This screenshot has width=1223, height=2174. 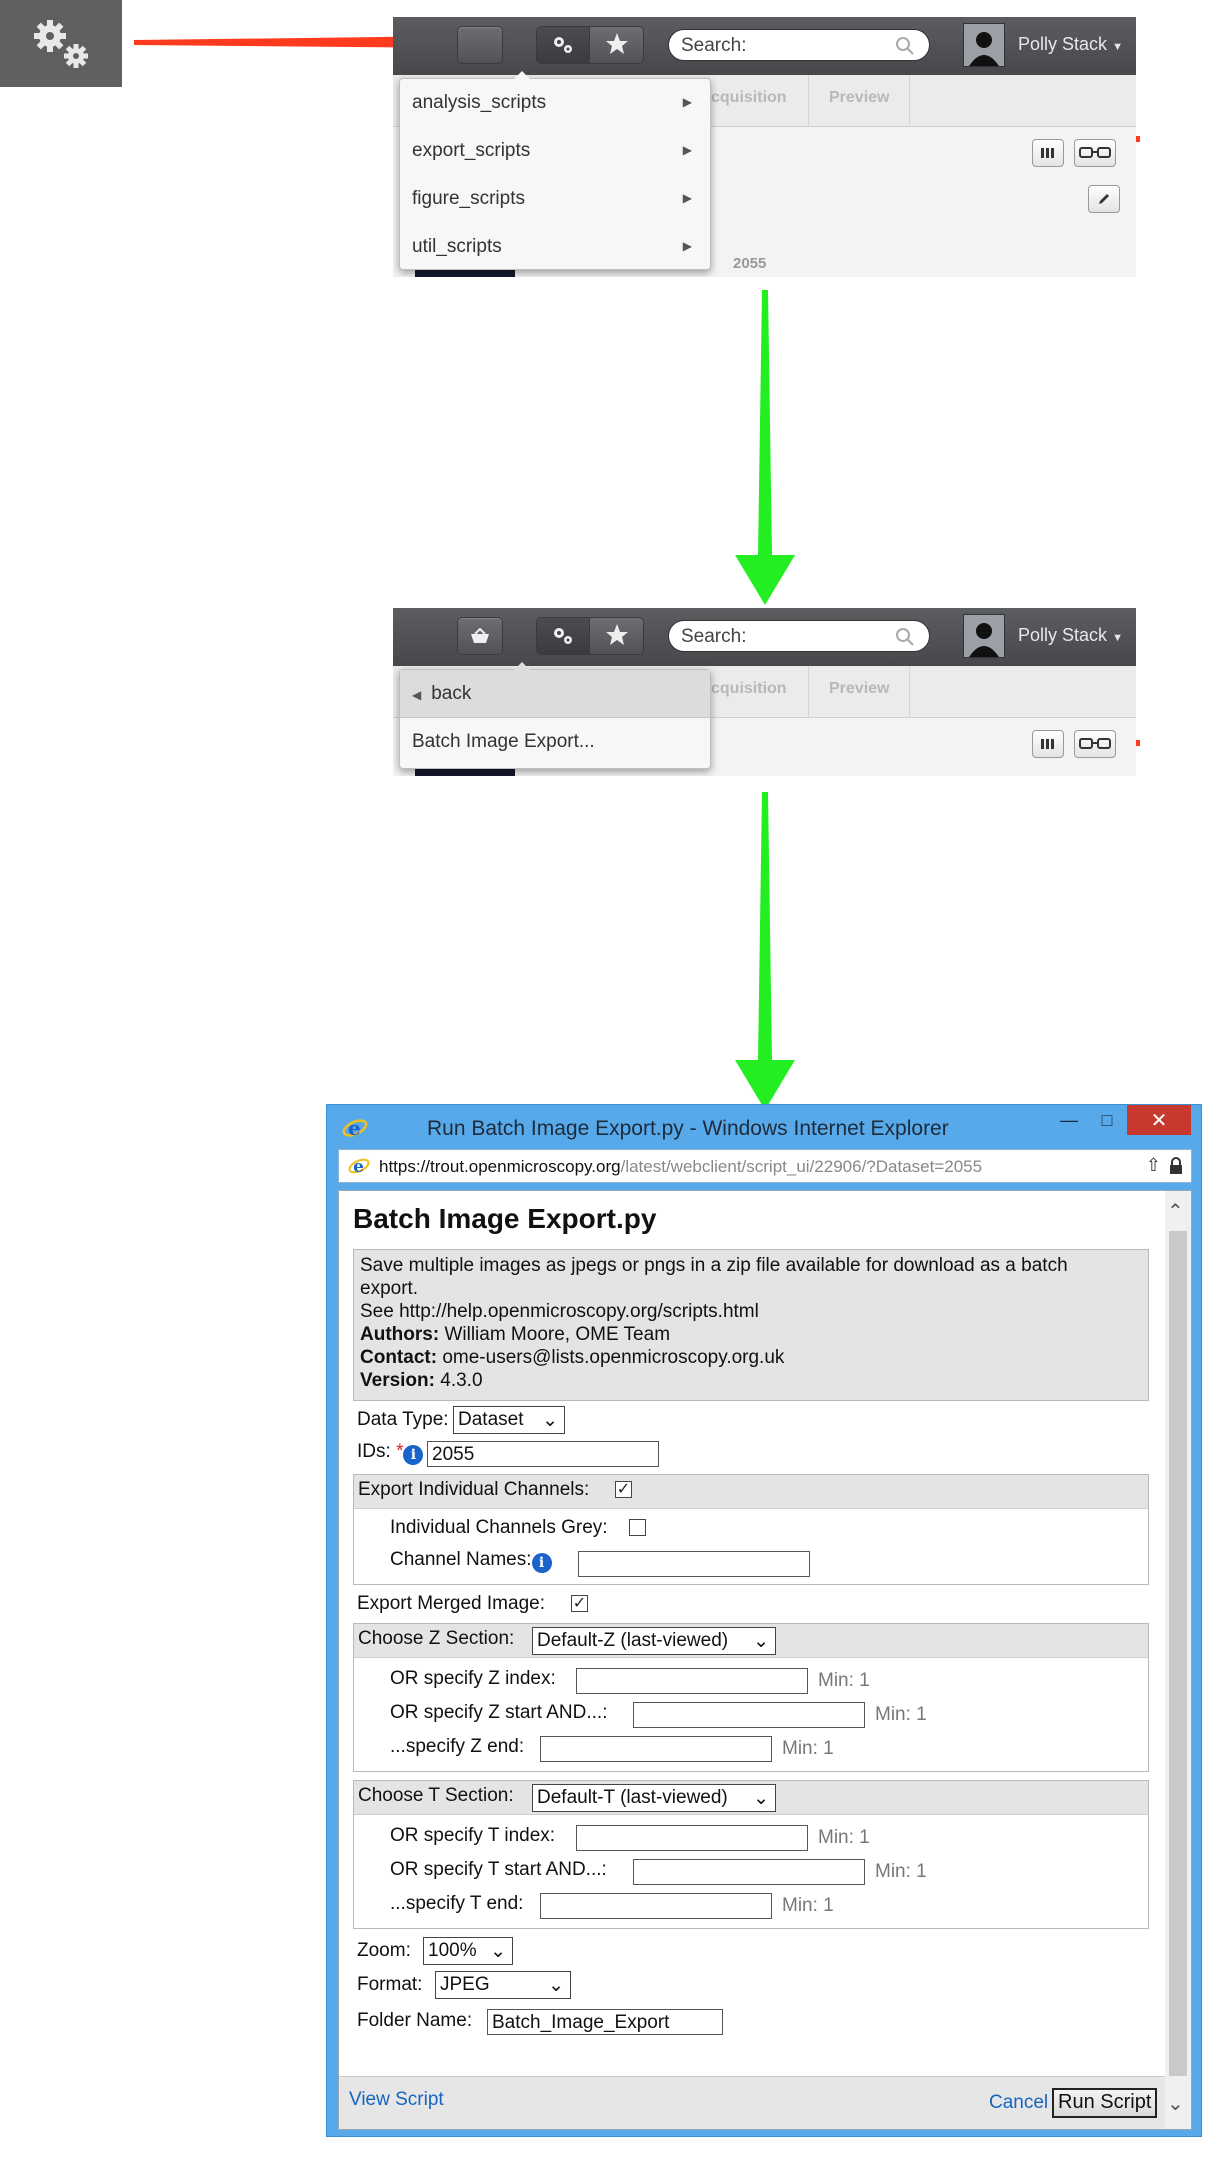 What do you see at coordinates (637, 1527) in the screenshot?
I see `channels-grey-checkbox` at bounding box center [637, 1527].